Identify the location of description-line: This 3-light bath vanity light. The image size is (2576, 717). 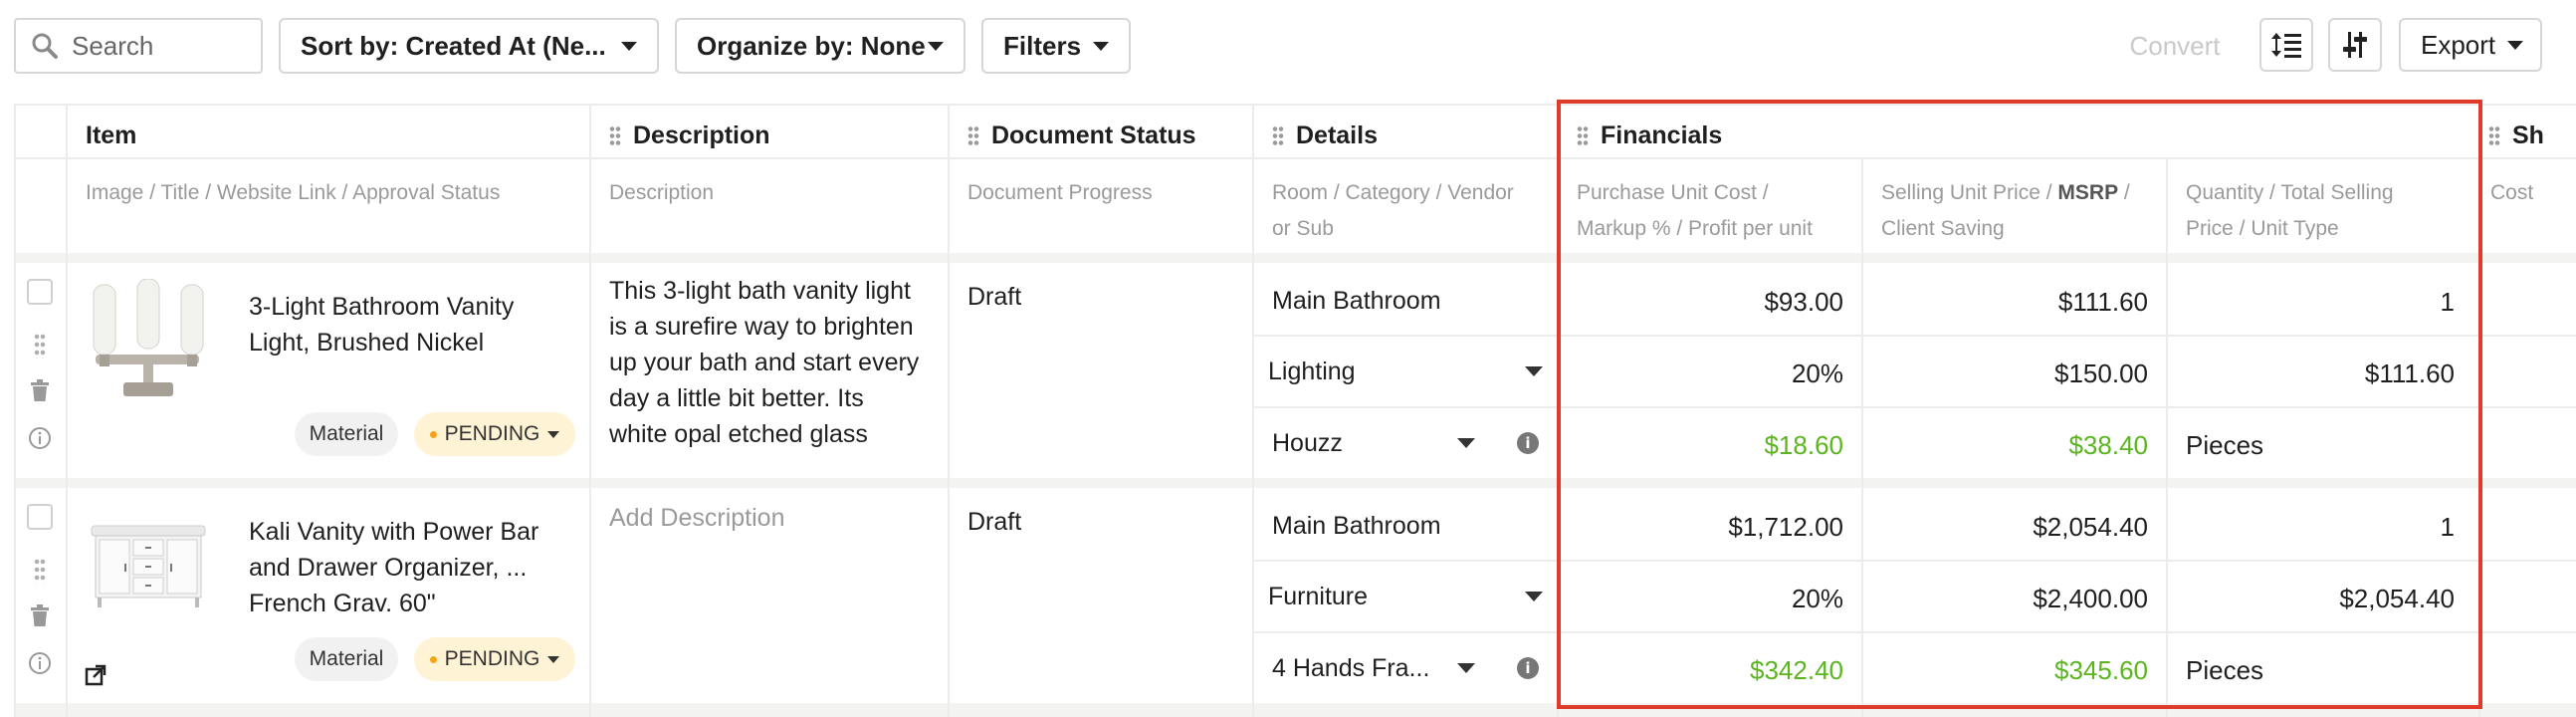
(760, 291).